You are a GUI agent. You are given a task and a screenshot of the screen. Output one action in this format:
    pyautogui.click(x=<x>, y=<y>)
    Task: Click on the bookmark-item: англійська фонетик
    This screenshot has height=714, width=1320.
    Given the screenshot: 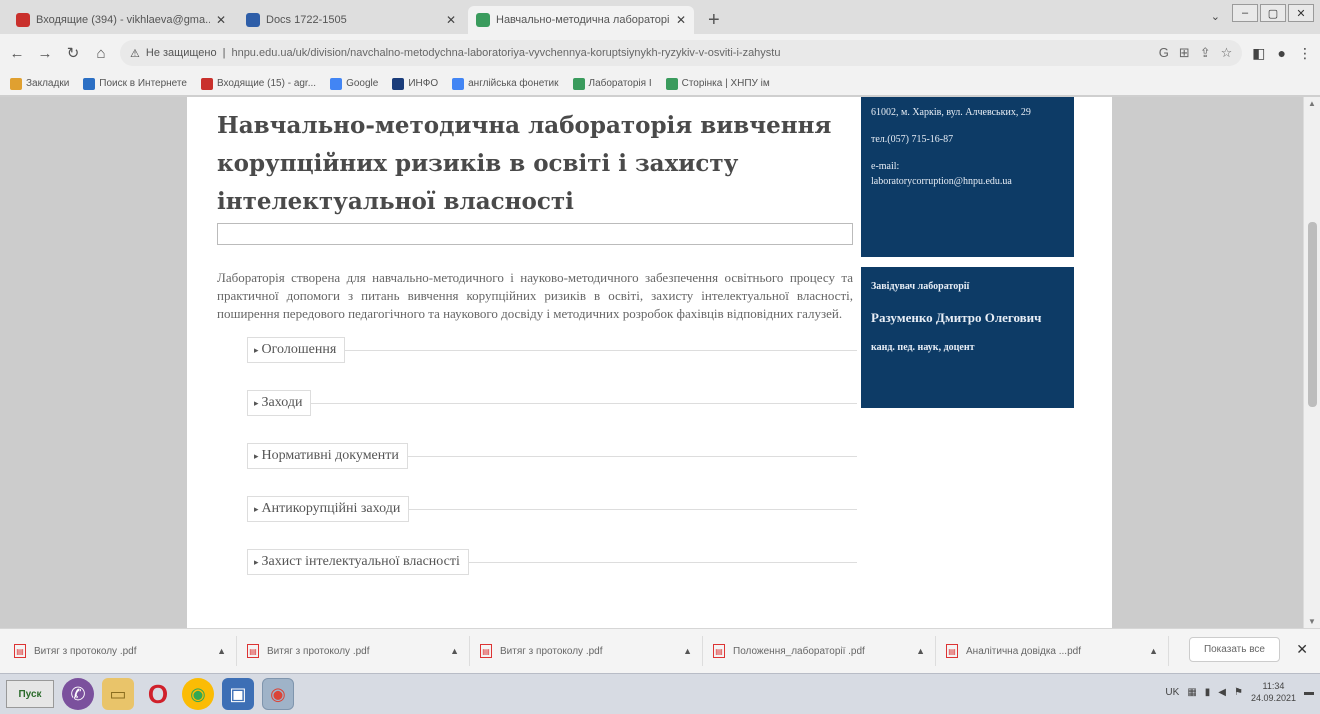 What is the action you would take?
    pyautogui.click(x=505, y=83)
    